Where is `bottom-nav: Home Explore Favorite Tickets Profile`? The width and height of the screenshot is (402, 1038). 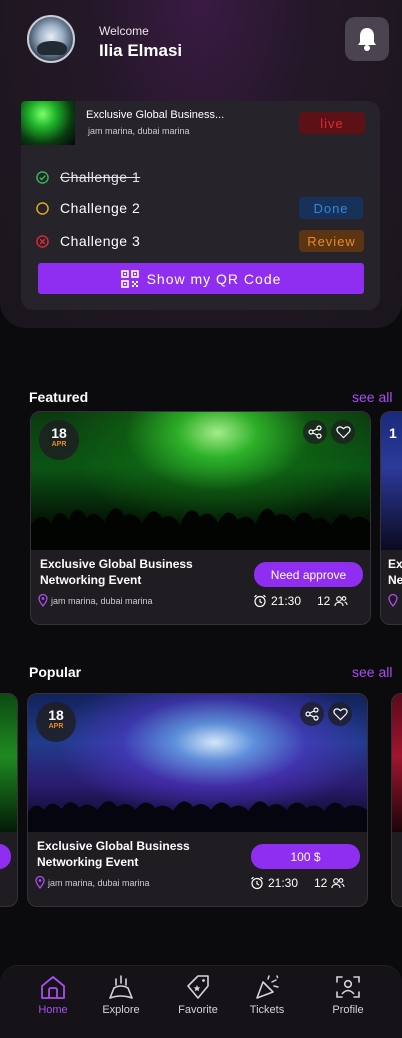
bottom-nav: Home Explore Favorite Tickets Profile is located at coordinates (201, 1001).